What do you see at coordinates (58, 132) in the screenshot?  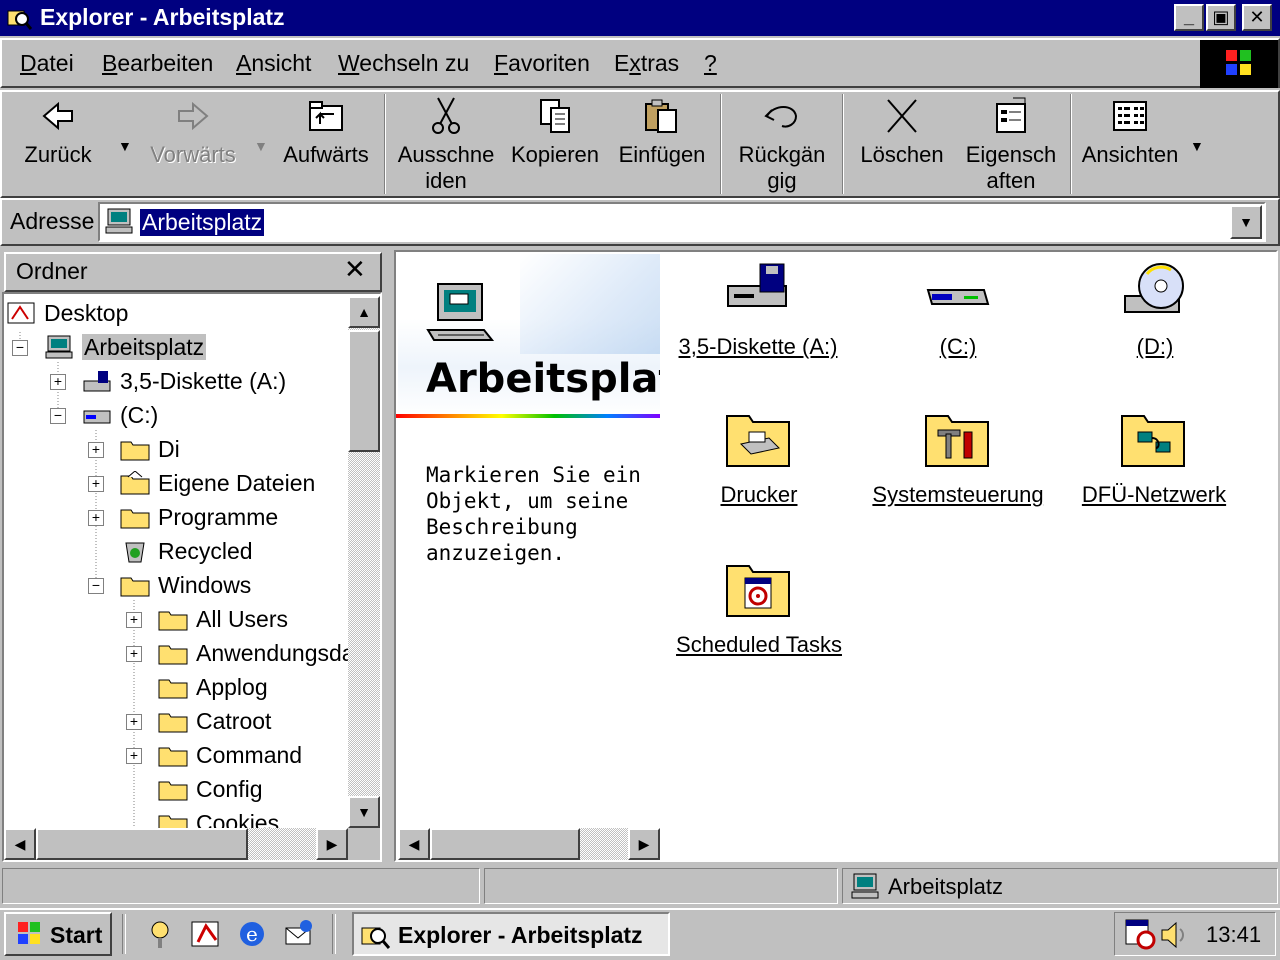 I see `back-button: Zurück` at bounding box center [58, 132].